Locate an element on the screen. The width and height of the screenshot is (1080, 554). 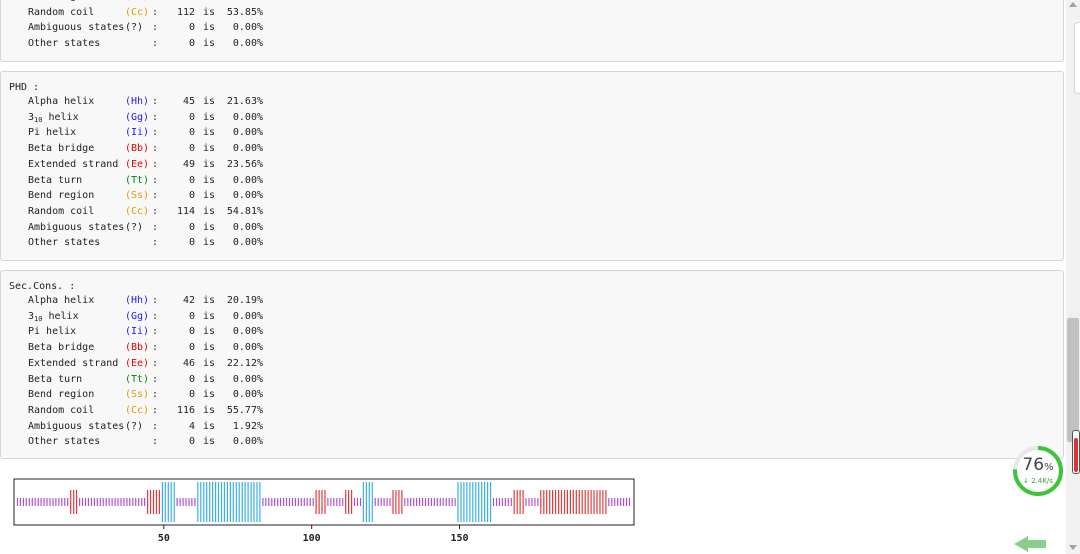
state-percent: 21.63% is located at coordinates (244, 101).